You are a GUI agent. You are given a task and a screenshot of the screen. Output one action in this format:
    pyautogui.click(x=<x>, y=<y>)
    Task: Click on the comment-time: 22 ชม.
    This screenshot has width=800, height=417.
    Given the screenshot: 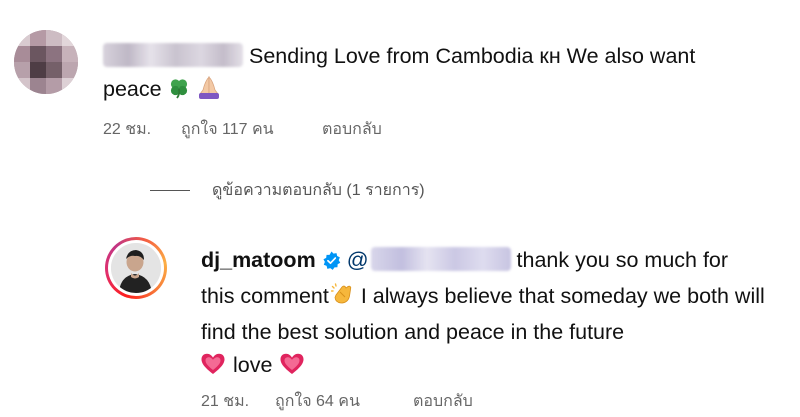 What is the action you would take?
    pyautogui.click(x=127, y=129)
    